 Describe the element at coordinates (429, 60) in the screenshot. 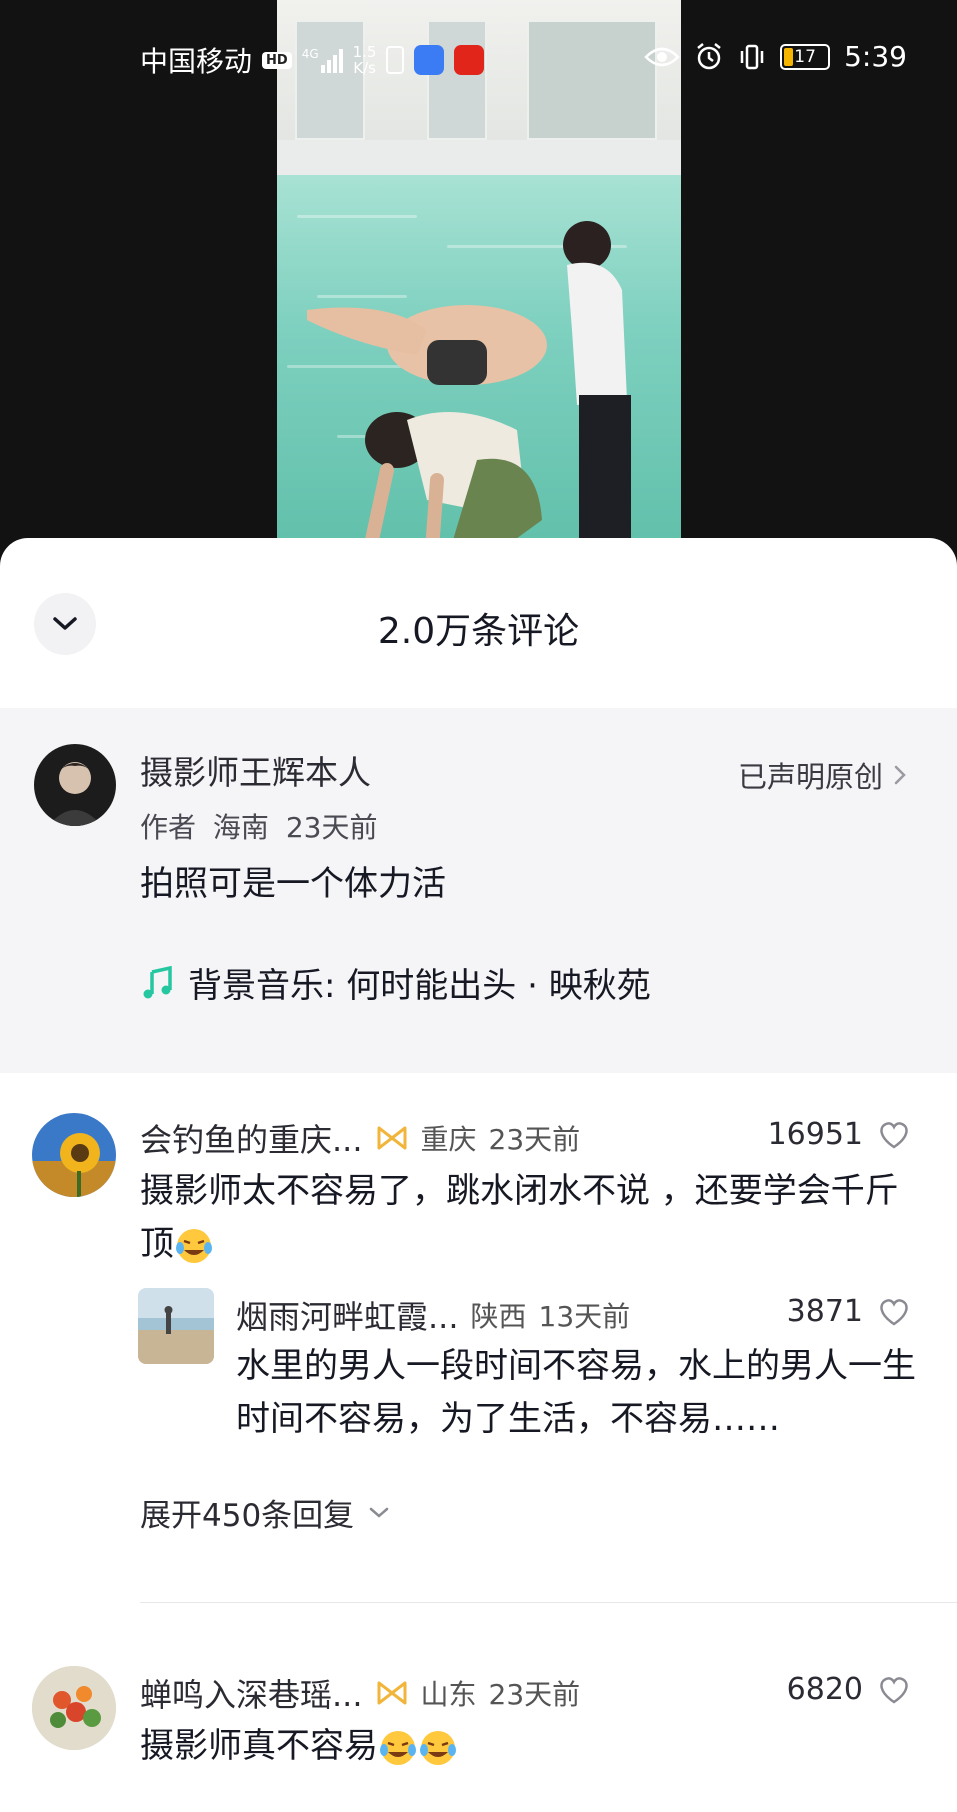

I see `music-app-icon` at that location.